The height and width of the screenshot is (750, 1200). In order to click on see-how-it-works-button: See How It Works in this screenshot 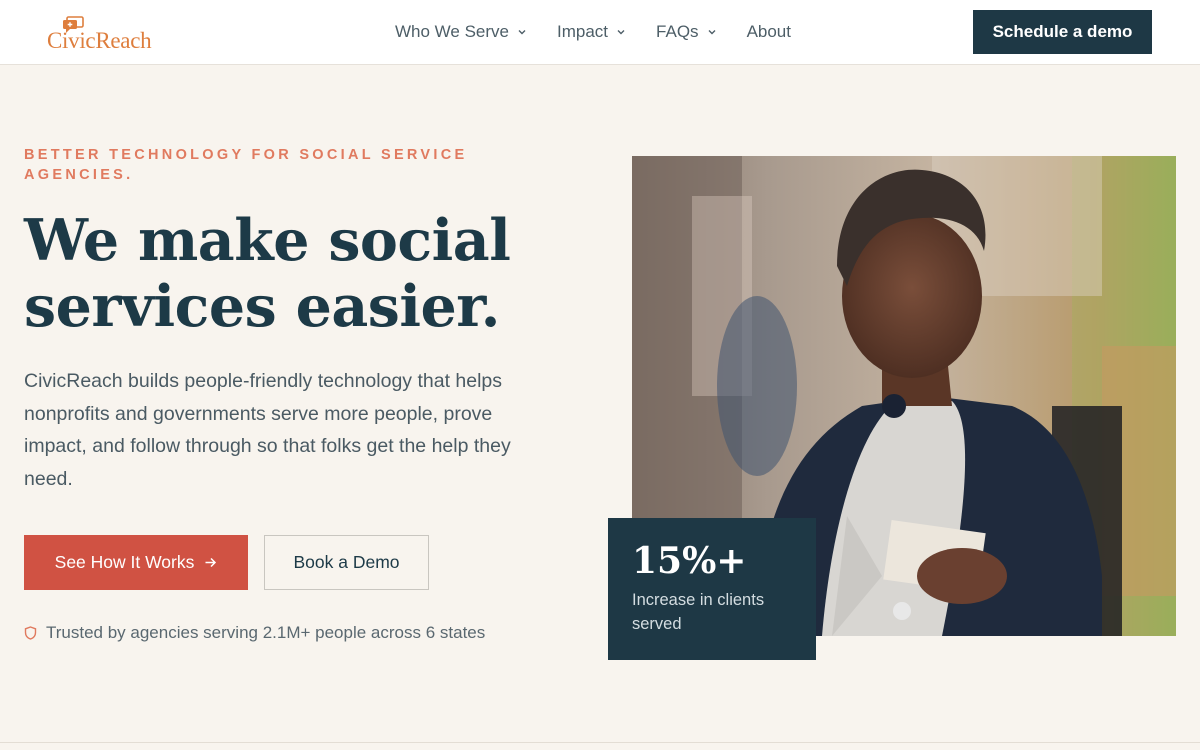, I will do `click(136, 562)`.